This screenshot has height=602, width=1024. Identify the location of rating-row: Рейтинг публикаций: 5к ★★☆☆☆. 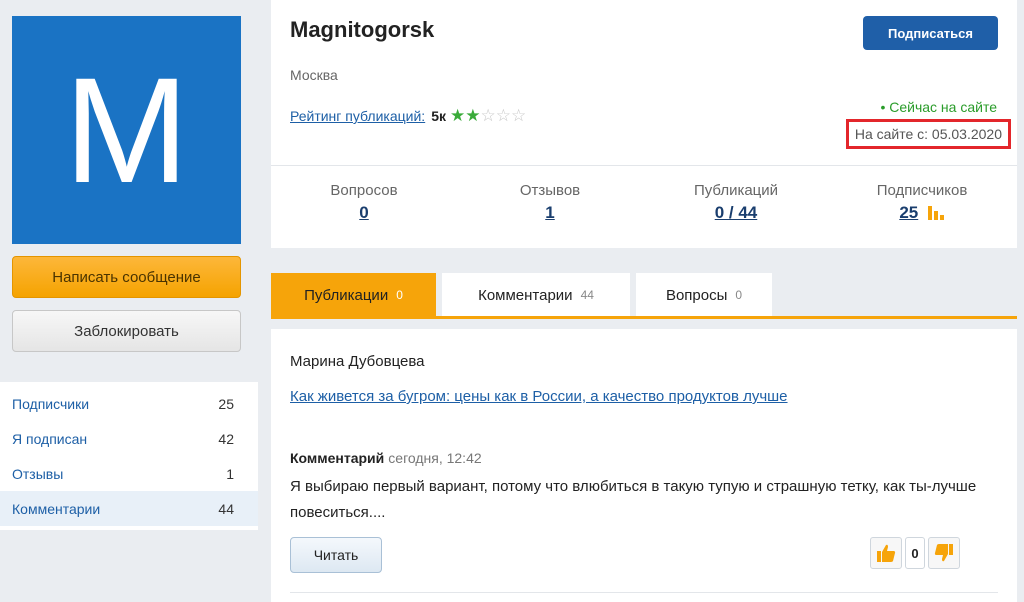
(408, 116).